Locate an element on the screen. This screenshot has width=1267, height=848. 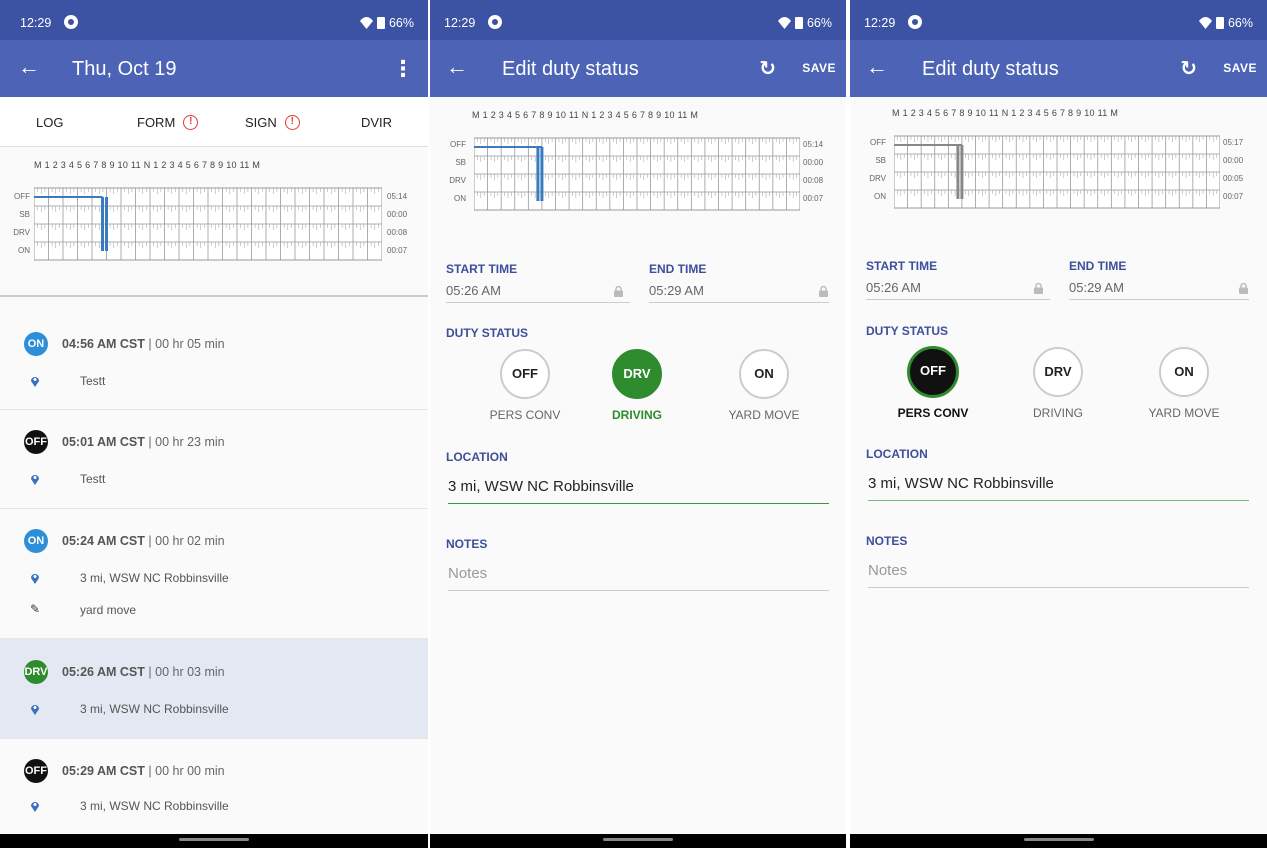
end-time-field: 05:29 AM is located at coordinates (1159, 290).